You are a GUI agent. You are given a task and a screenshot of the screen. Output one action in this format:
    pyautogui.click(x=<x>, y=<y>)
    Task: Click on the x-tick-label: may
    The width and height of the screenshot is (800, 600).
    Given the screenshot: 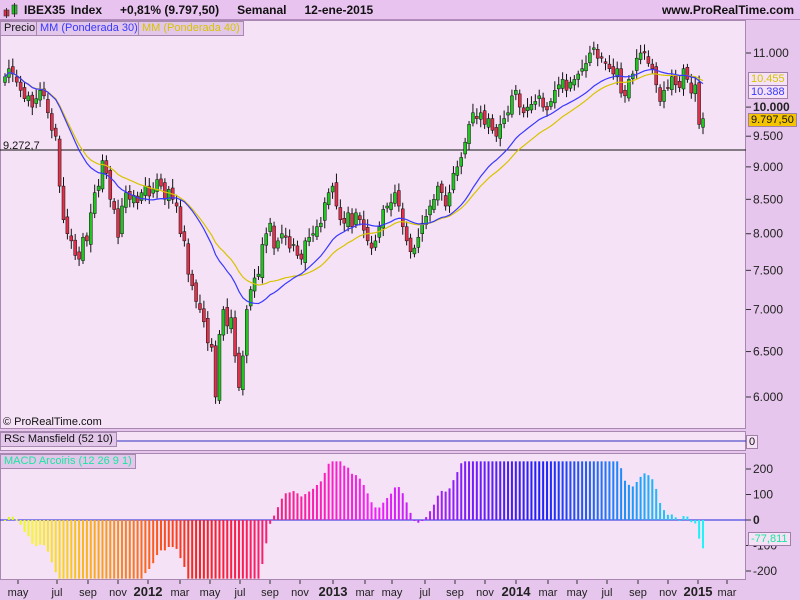 What is the action you would take?
    pyautogui.click(x=210, y=593)
    